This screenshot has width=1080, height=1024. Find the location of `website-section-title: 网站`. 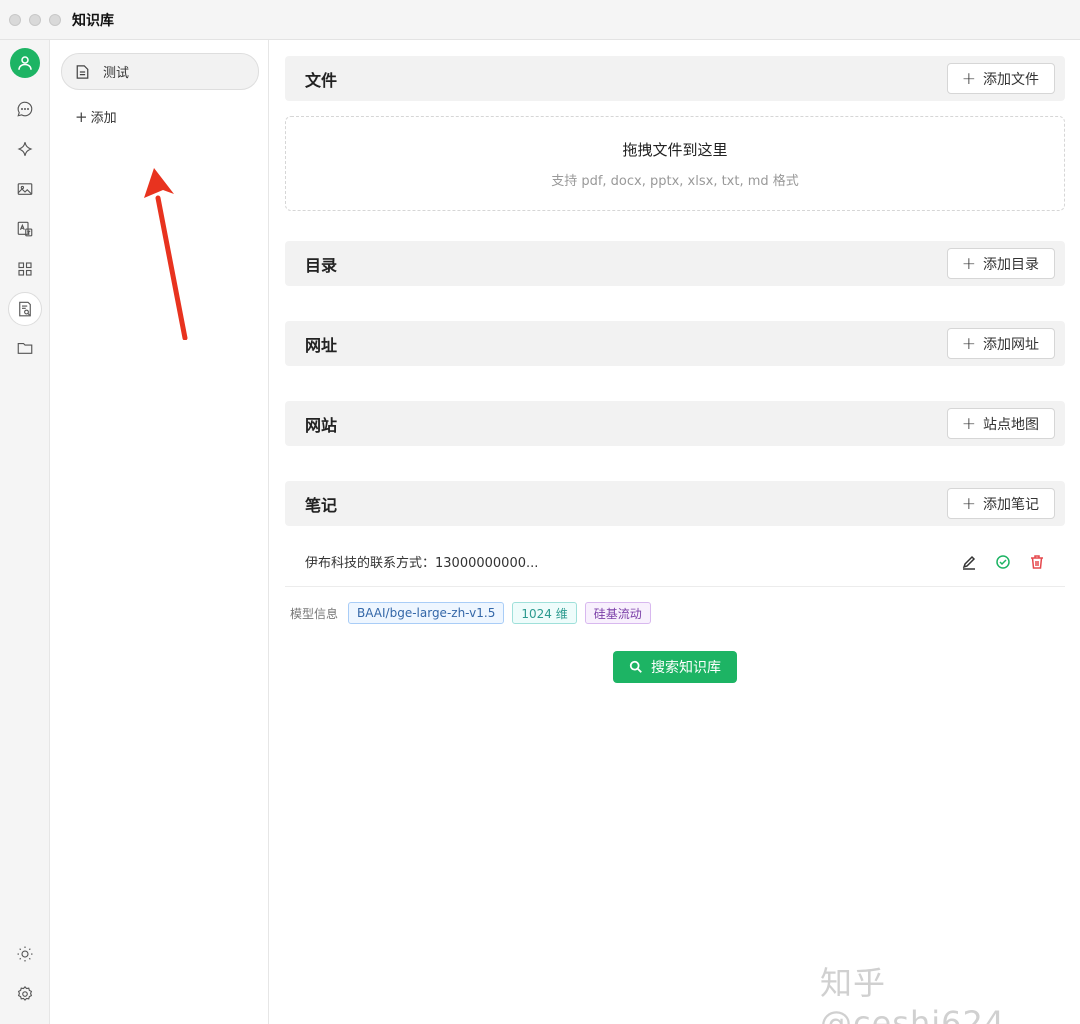

website-section-title: 网站 is located at coordinates (321, 425).